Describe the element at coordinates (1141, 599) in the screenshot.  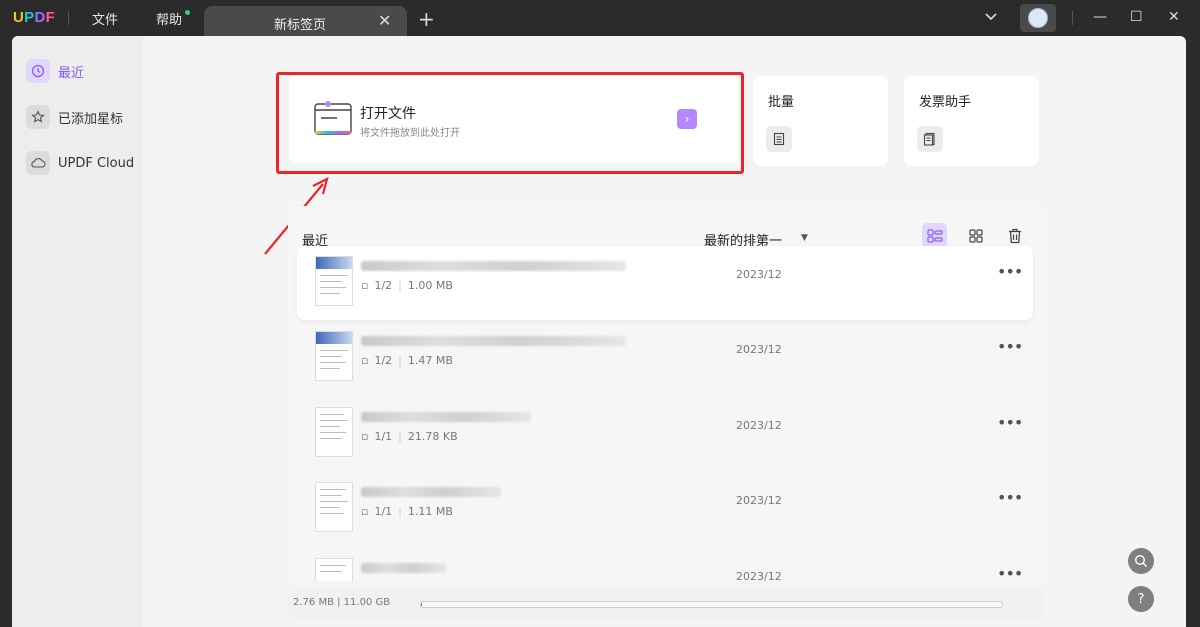
I see `help-button: ?` at that location.